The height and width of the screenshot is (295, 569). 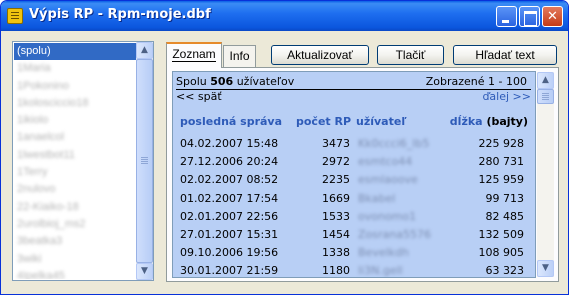 I want to click on list-item: 2urolbioj_ms2, so click(x=75, y=224).